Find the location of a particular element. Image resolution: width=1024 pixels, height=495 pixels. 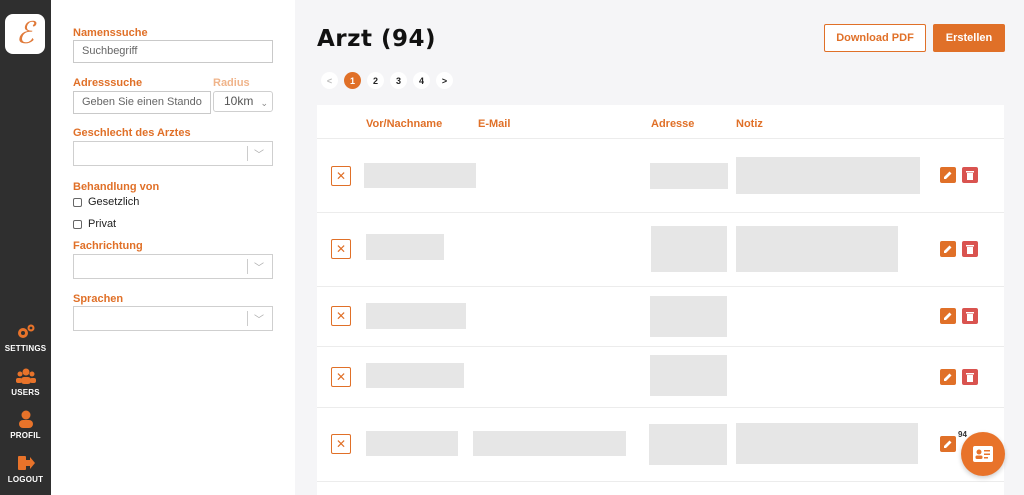

download-pdf-button: Download PDF is located at coordinates (875, 38).